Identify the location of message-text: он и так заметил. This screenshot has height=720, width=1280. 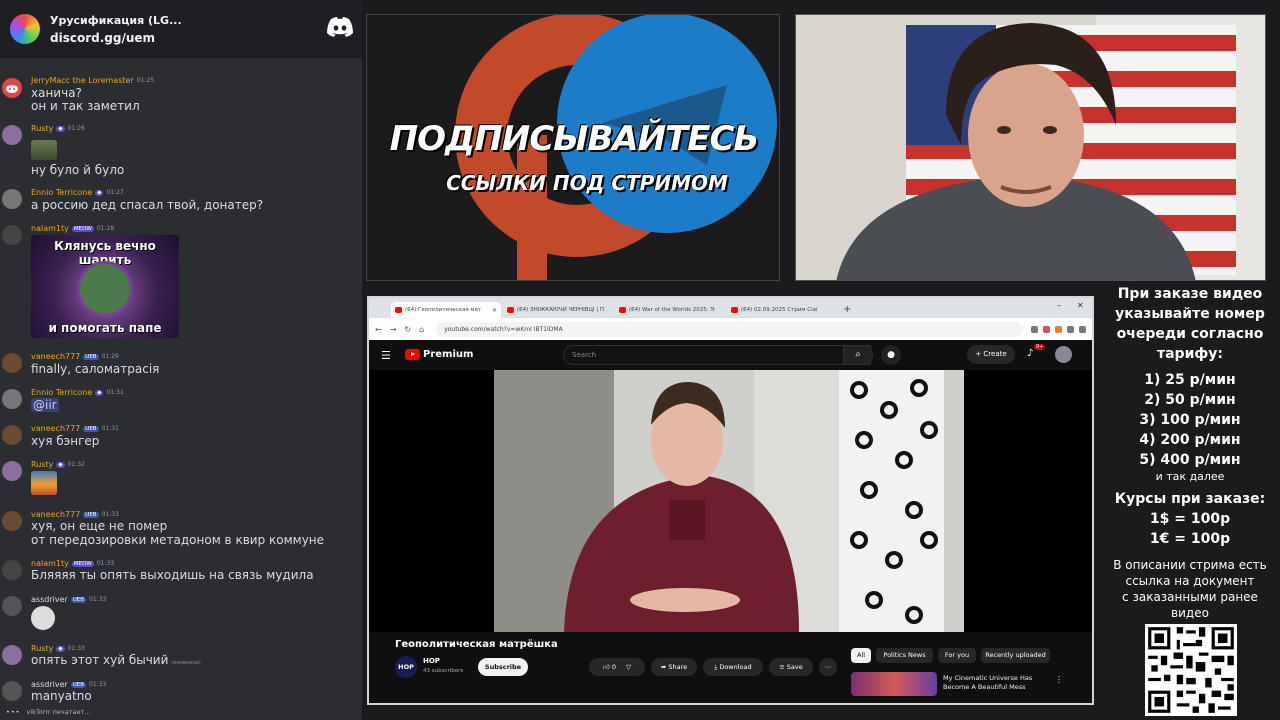
(85, 106).